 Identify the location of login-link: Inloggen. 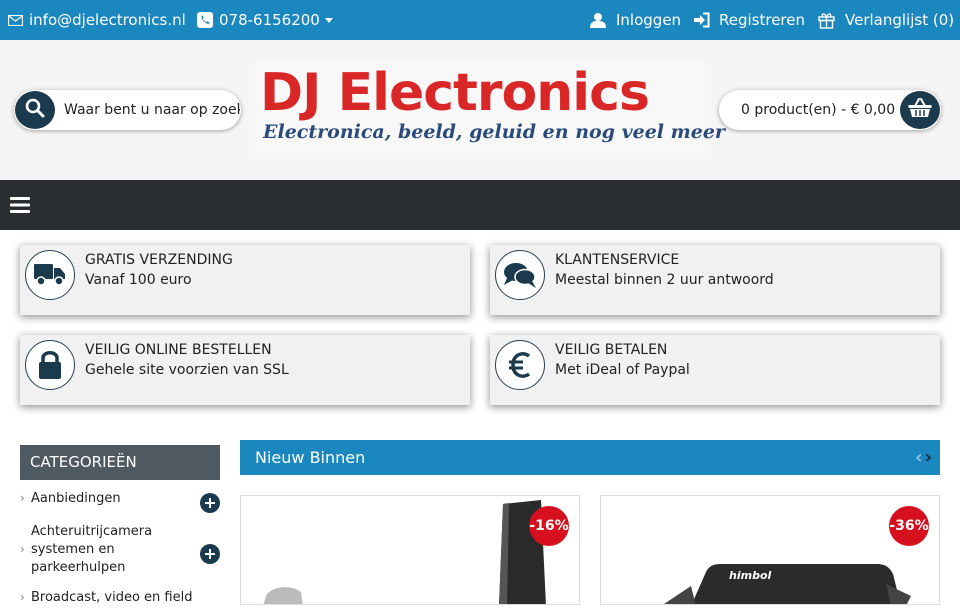
(635, 20).